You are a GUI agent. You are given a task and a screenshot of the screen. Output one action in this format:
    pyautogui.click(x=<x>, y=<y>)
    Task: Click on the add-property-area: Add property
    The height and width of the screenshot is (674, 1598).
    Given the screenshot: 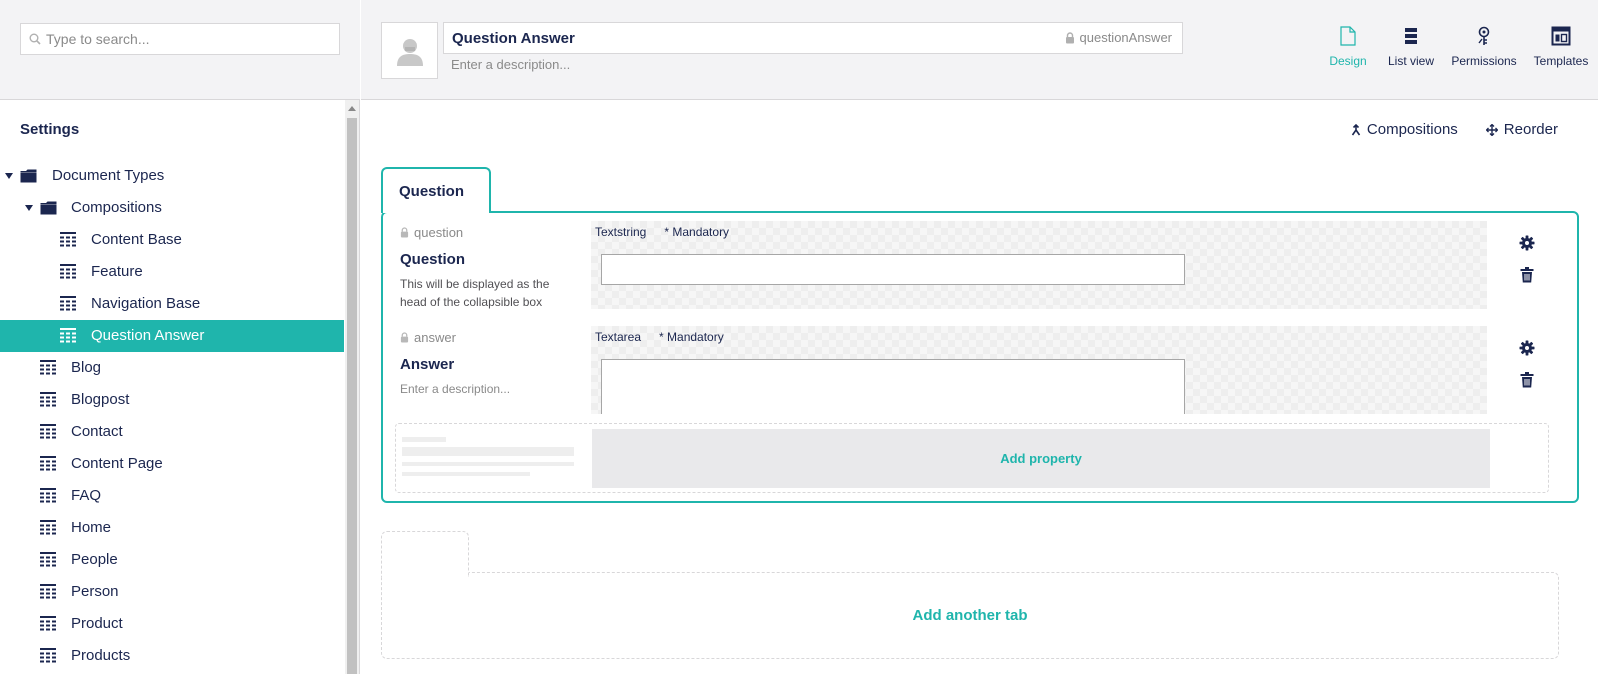 What is the action you would take?
    pyautogui.click(x=972, y=458)
    